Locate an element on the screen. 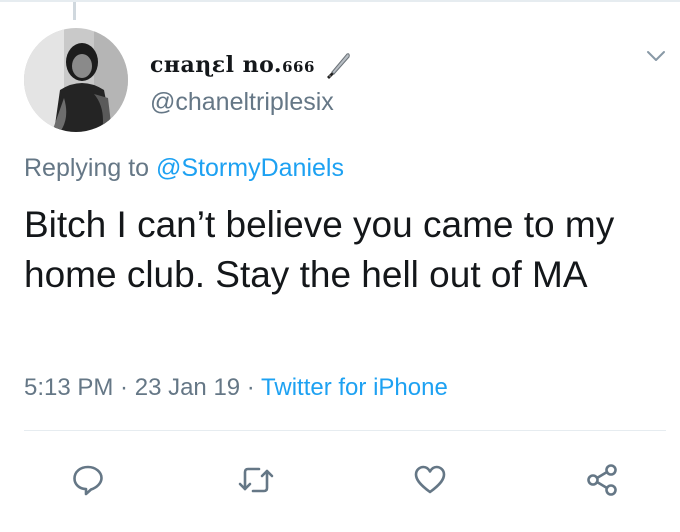 The image size is (680, 532). chevron-down-icon is located at coordinates (656, 56).